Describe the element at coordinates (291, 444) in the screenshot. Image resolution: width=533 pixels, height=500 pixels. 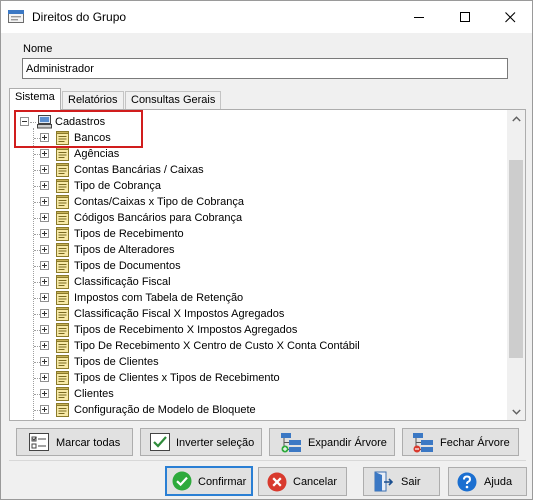
I see `expand-tree-icon` at that location.